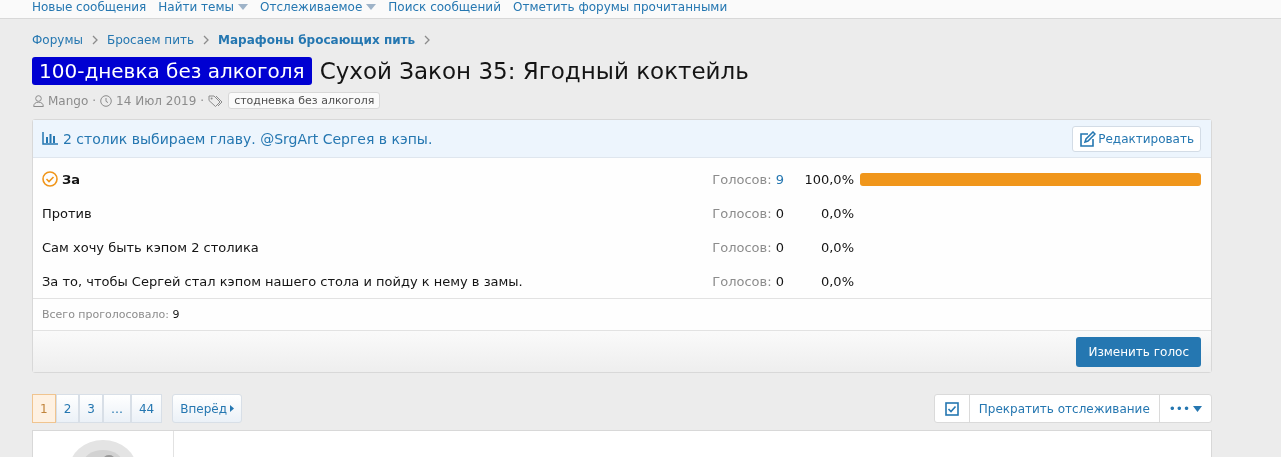 The image size is (1281, 457). What do you see at coordinates (67, 408) in the screenshot?
I see `page-link: 2` at bounding box center [67, 408].